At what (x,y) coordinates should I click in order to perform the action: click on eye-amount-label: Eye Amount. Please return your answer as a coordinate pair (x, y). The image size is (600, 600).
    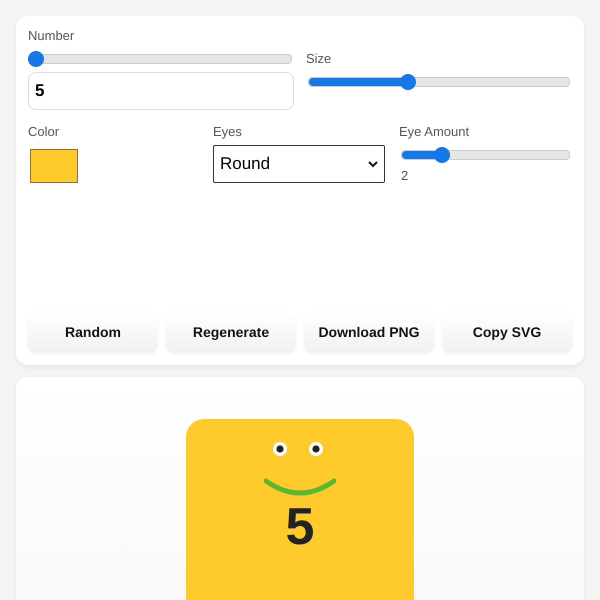
    Looking at the image, I should click on (434, 131).